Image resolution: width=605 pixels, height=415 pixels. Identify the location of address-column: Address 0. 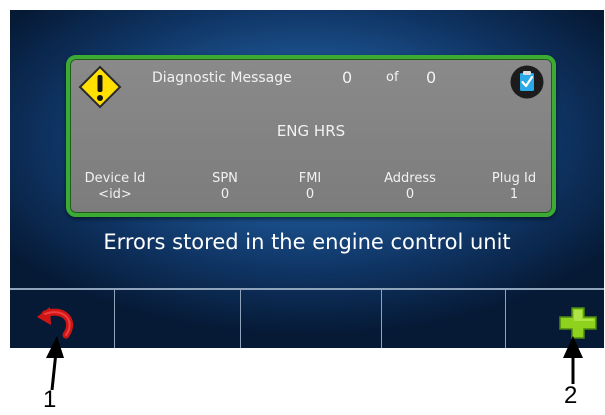
(410, 187).